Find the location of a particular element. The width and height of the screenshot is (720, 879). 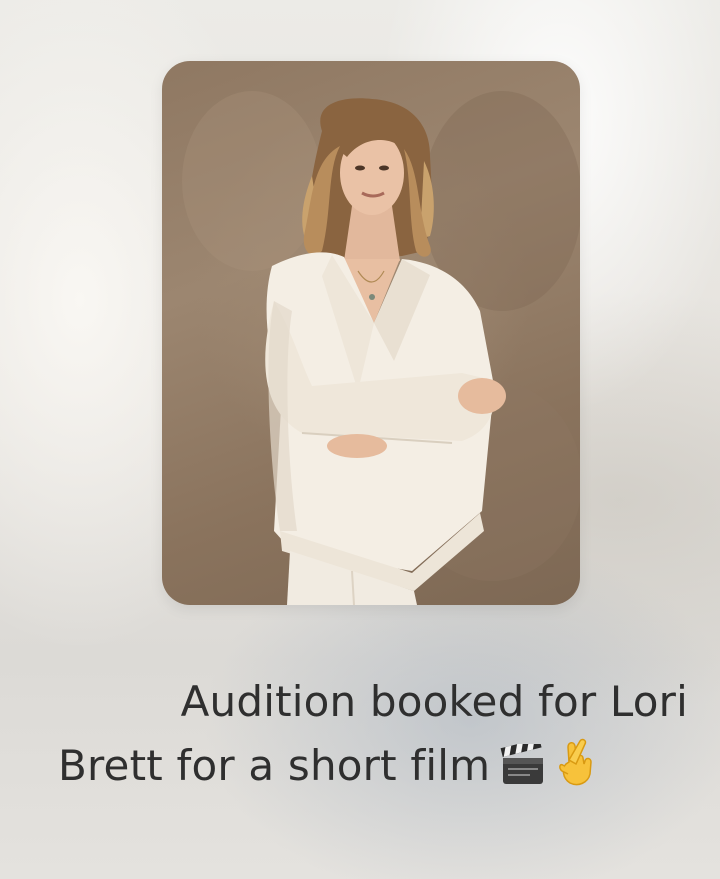

caption-line-1: Audition booked for Lori is located at coordinates (434, 701).